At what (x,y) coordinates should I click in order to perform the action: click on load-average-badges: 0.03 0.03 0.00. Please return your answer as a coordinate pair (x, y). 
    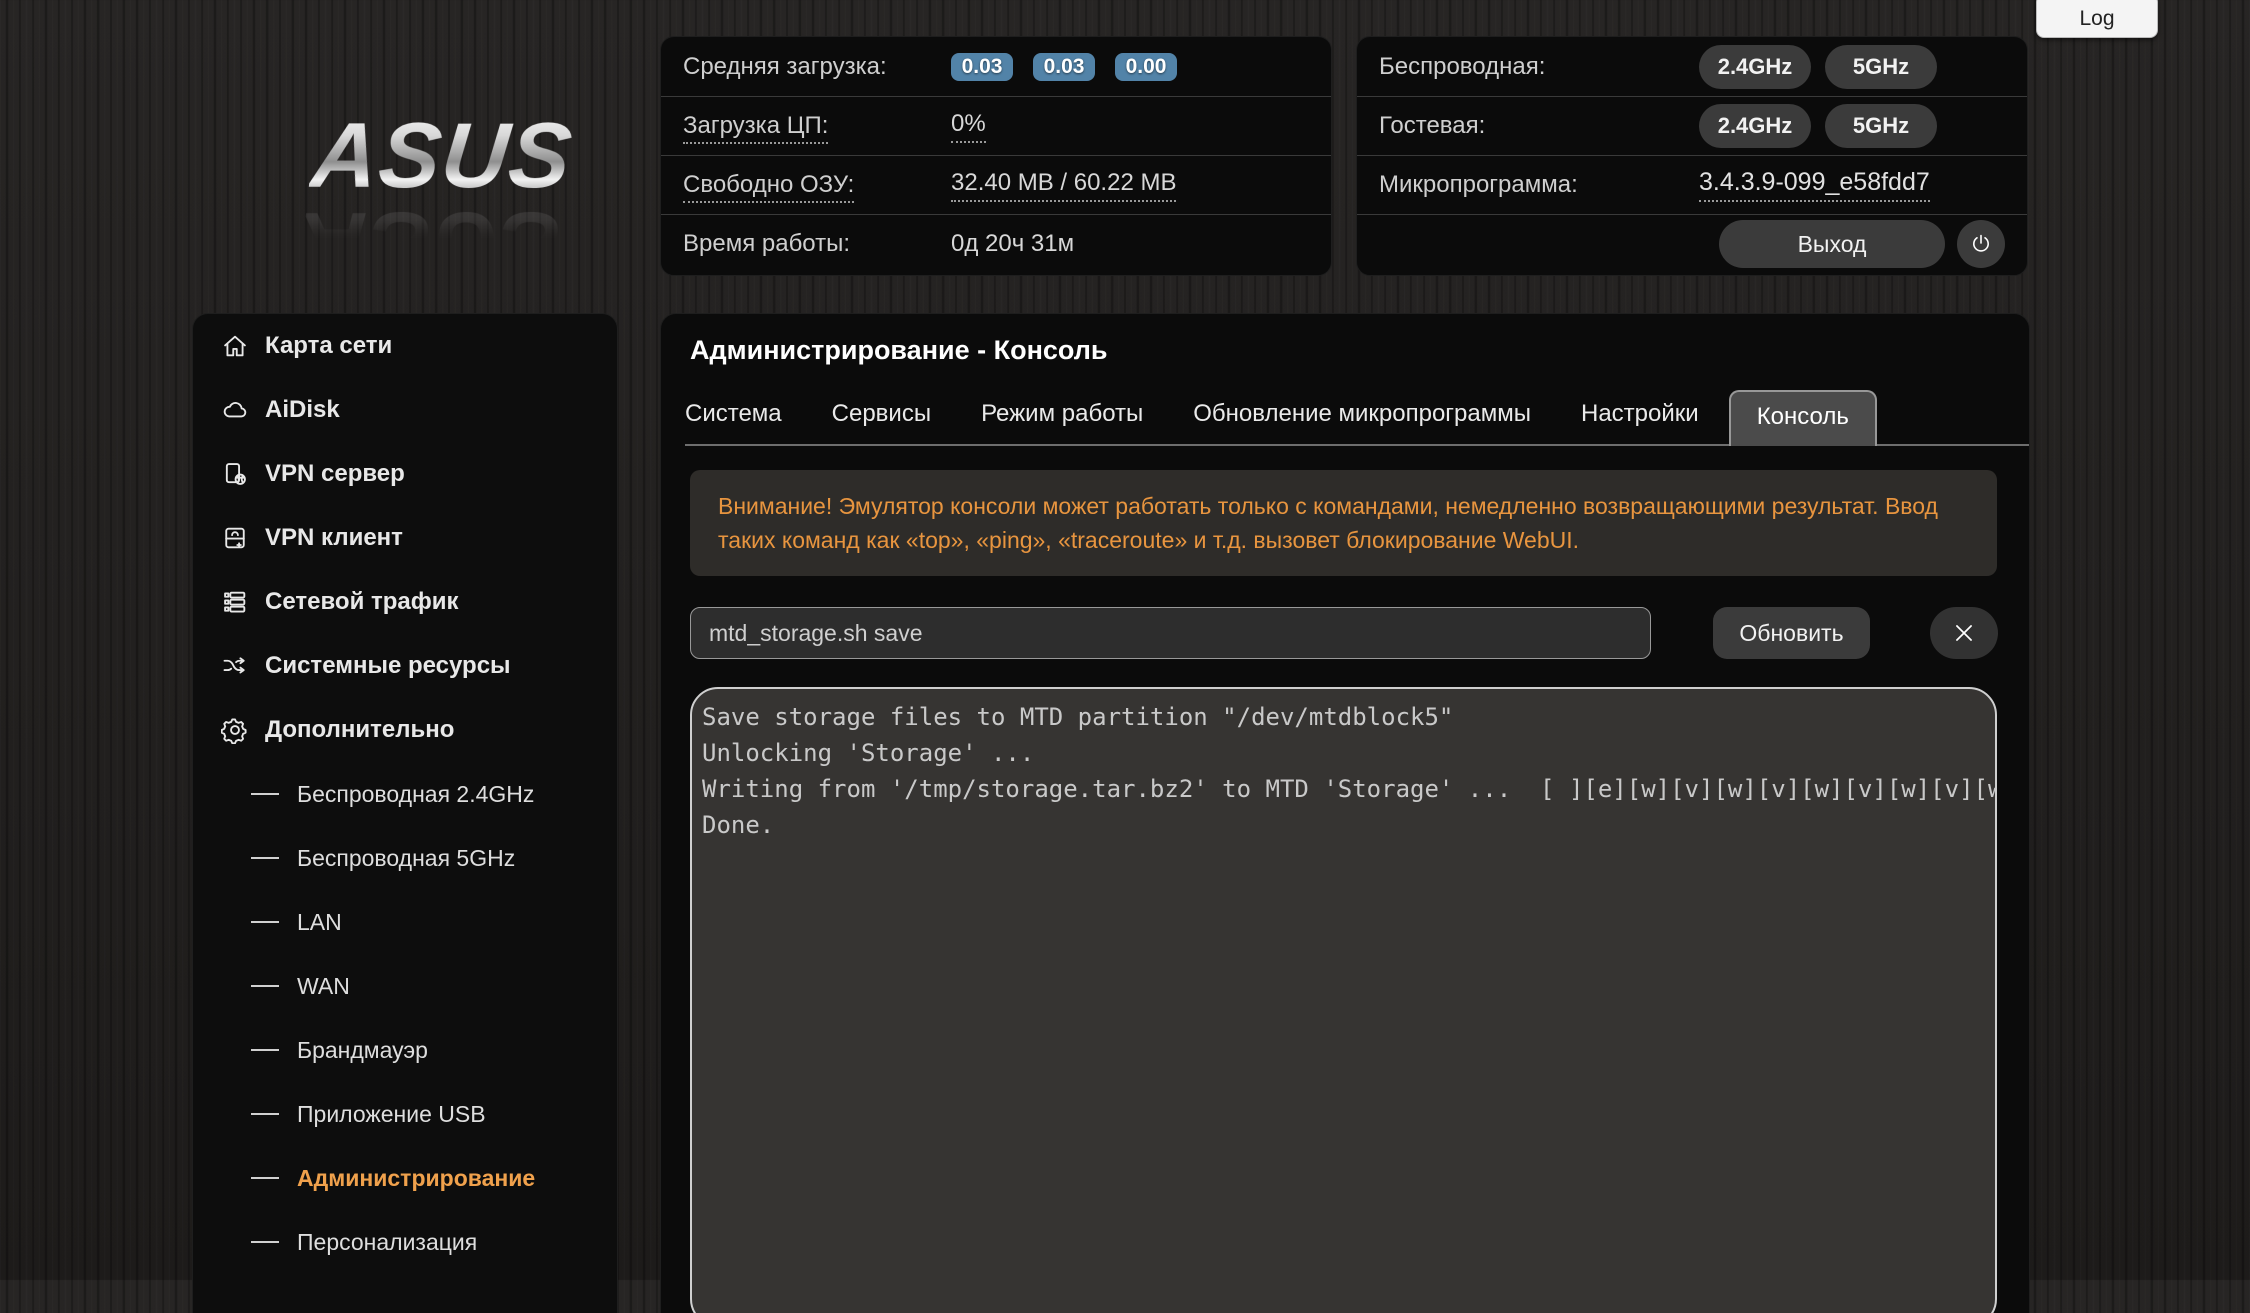
    Looking at the image, I should click on (1064, 66).